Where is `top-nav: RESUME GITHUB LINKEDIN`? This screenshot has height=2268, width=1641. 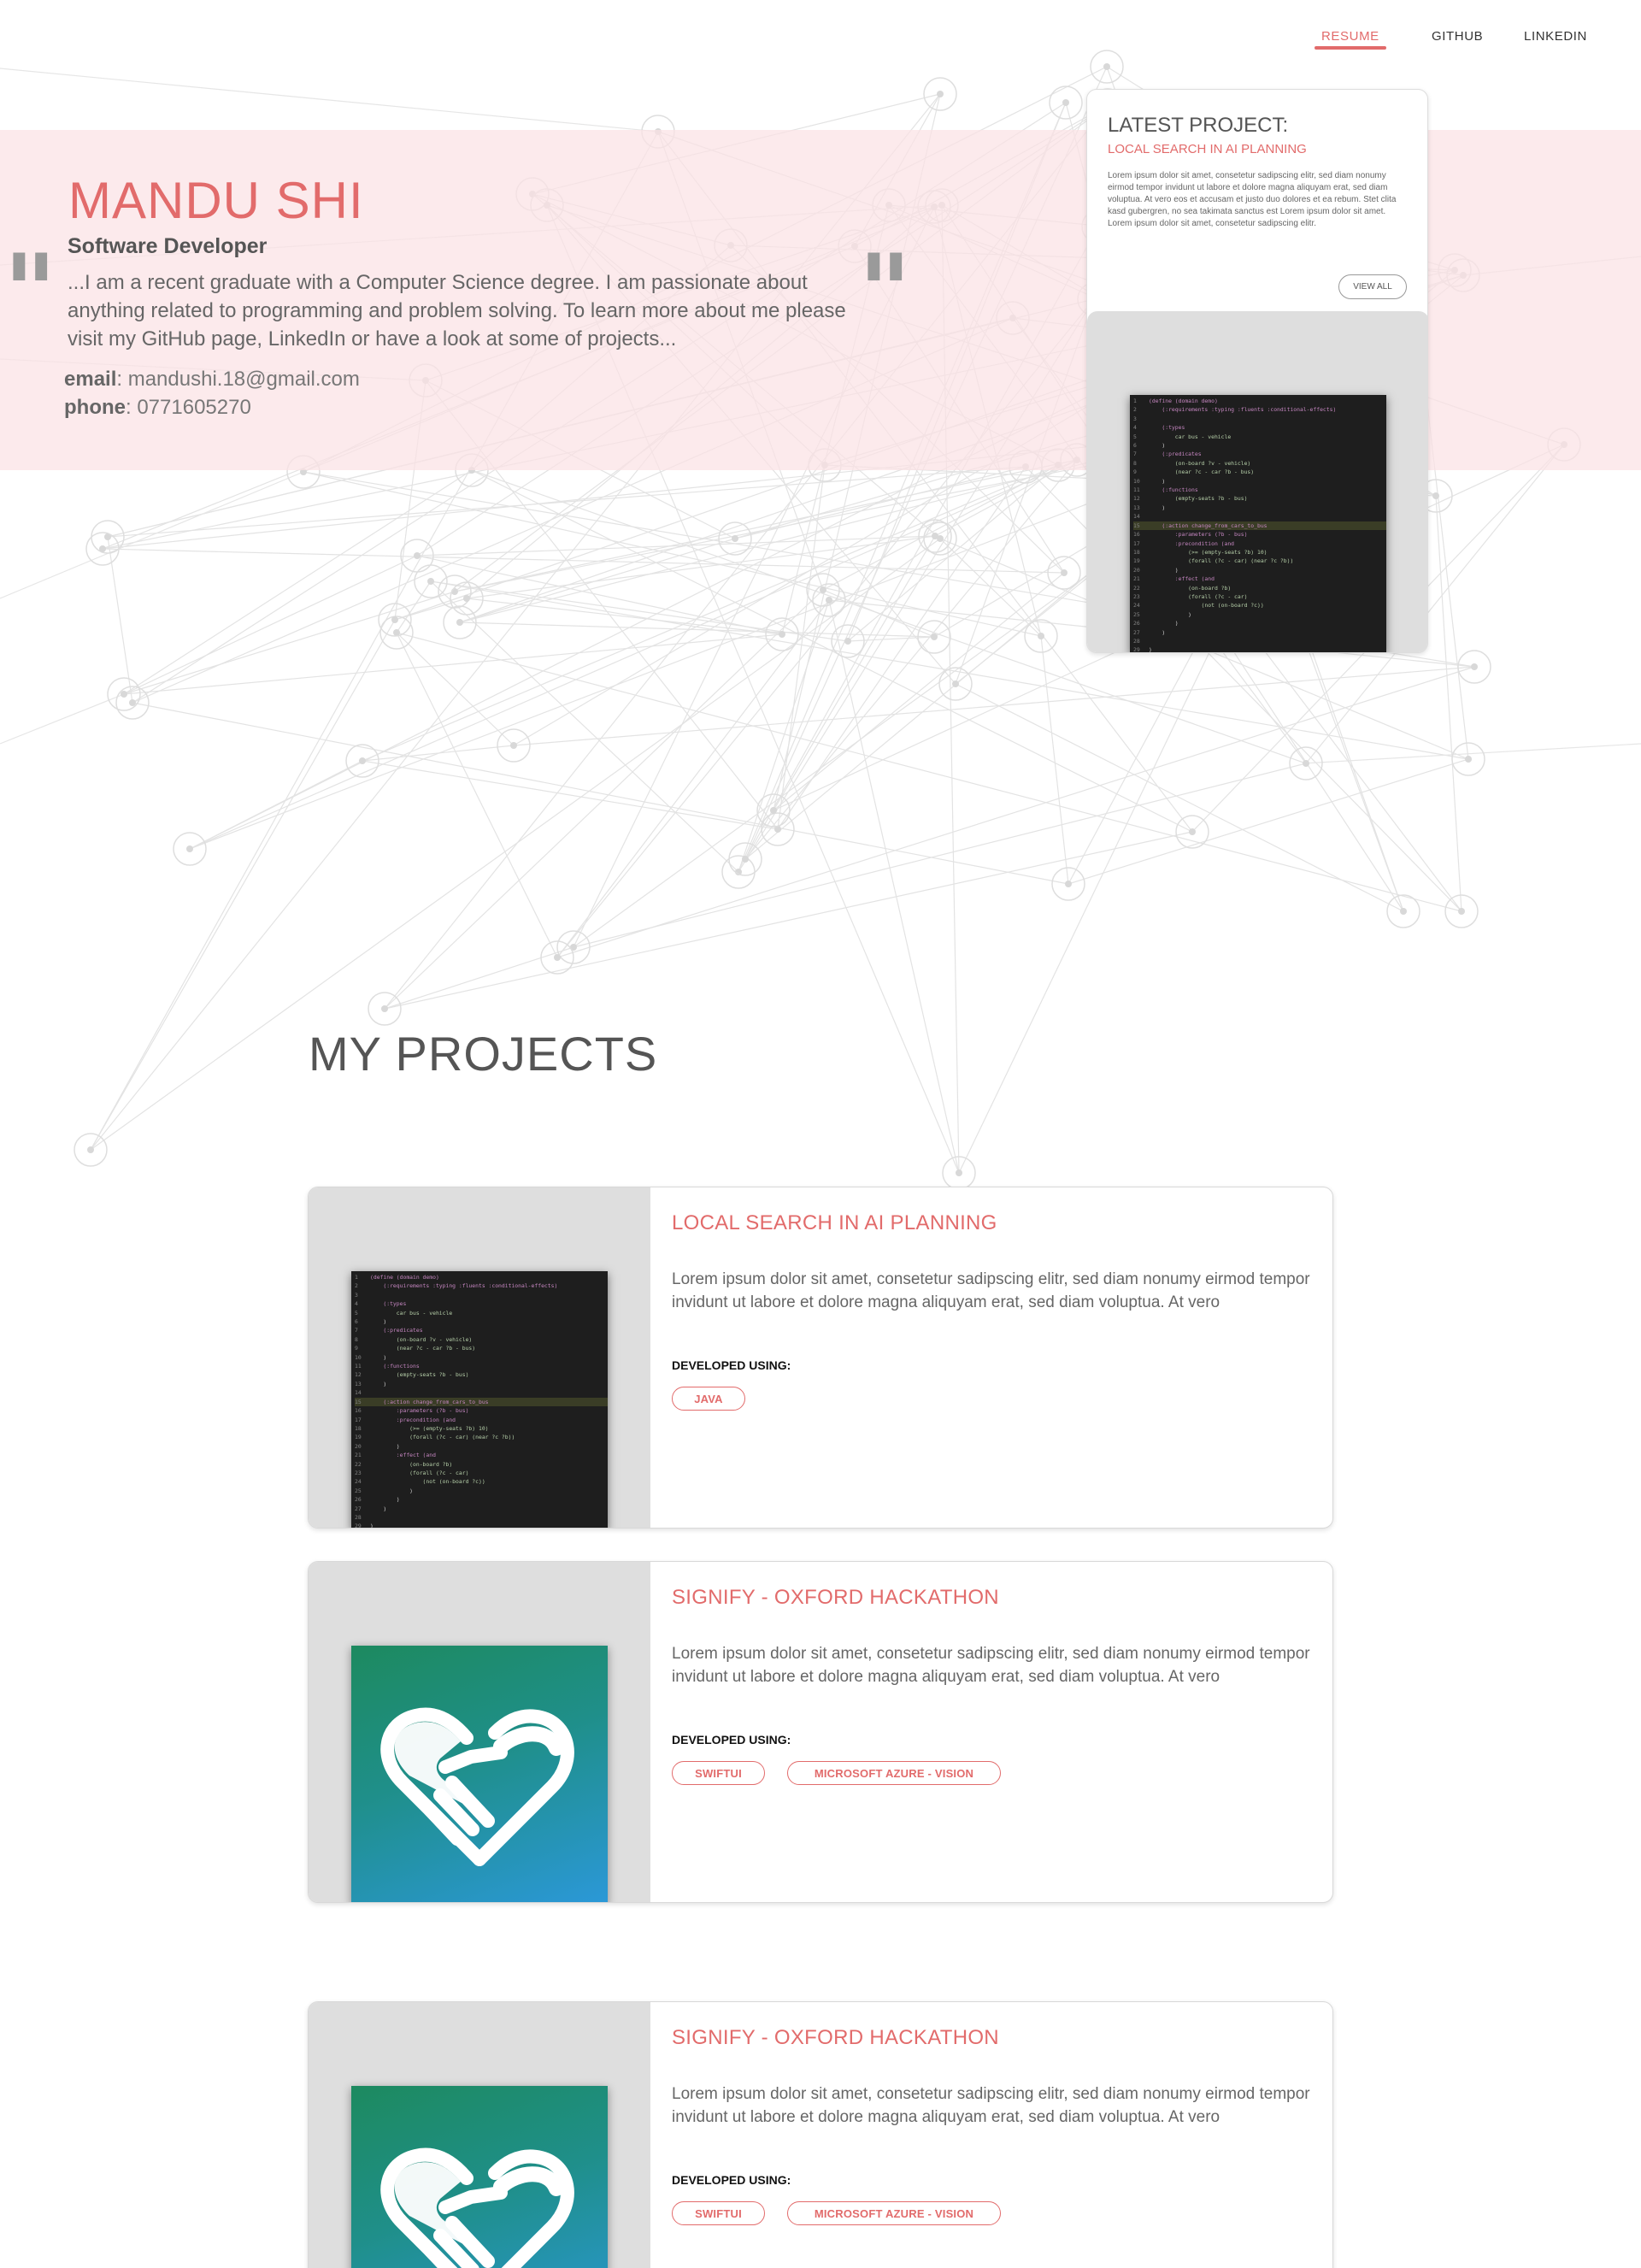 top-nav: RESUME GITHUB LINKEDIN is located at coordinates (1428, 46).